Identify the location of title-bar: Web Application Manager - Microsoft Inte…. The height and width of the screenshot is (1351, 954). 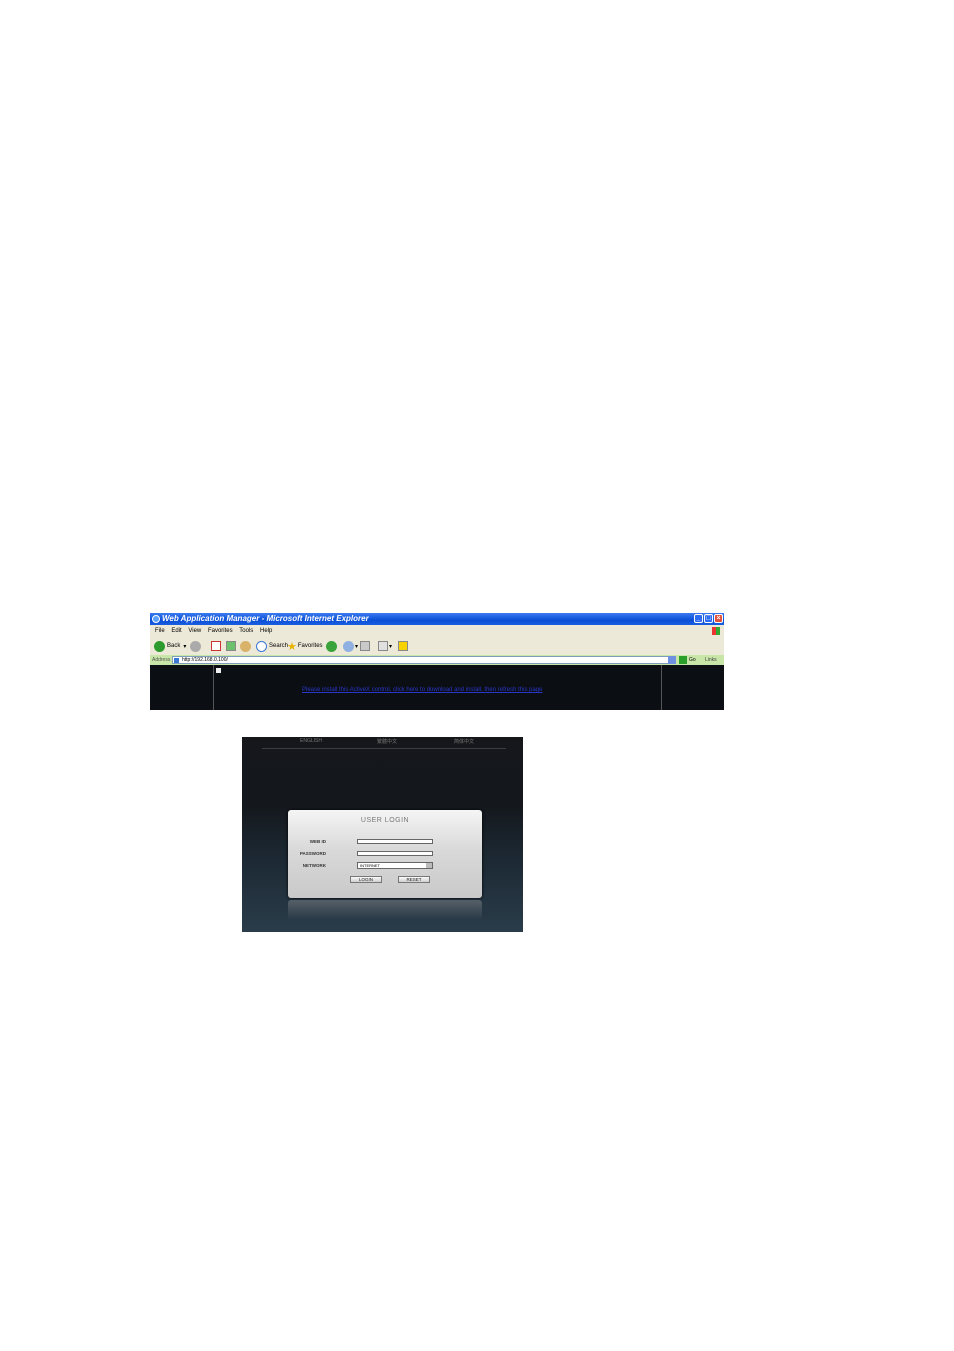
(437, 619).